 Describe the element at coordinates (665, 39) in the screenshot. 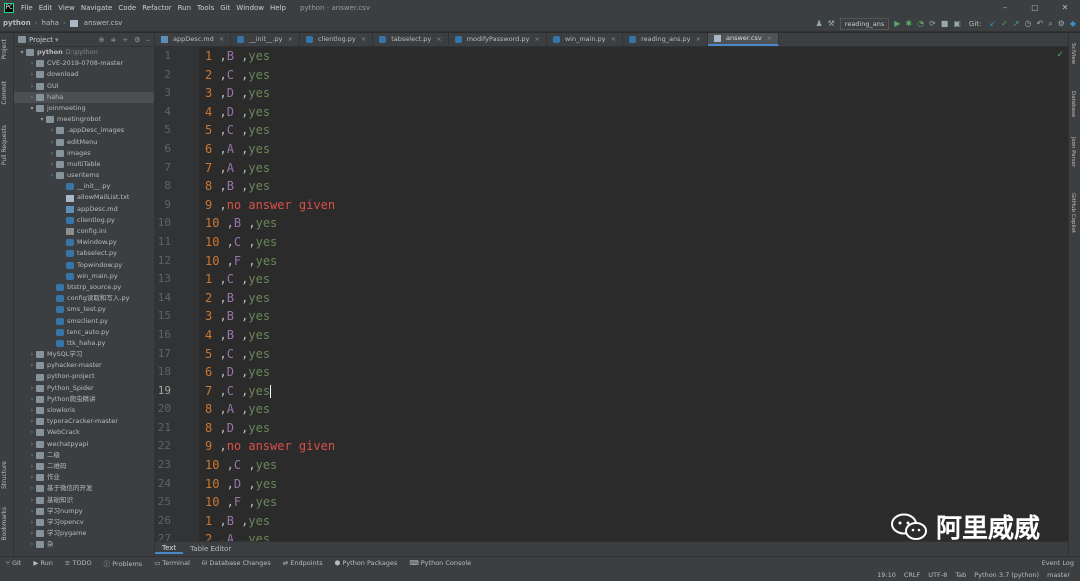

I see `editor-tab: reading_ans.py ×` at that location.